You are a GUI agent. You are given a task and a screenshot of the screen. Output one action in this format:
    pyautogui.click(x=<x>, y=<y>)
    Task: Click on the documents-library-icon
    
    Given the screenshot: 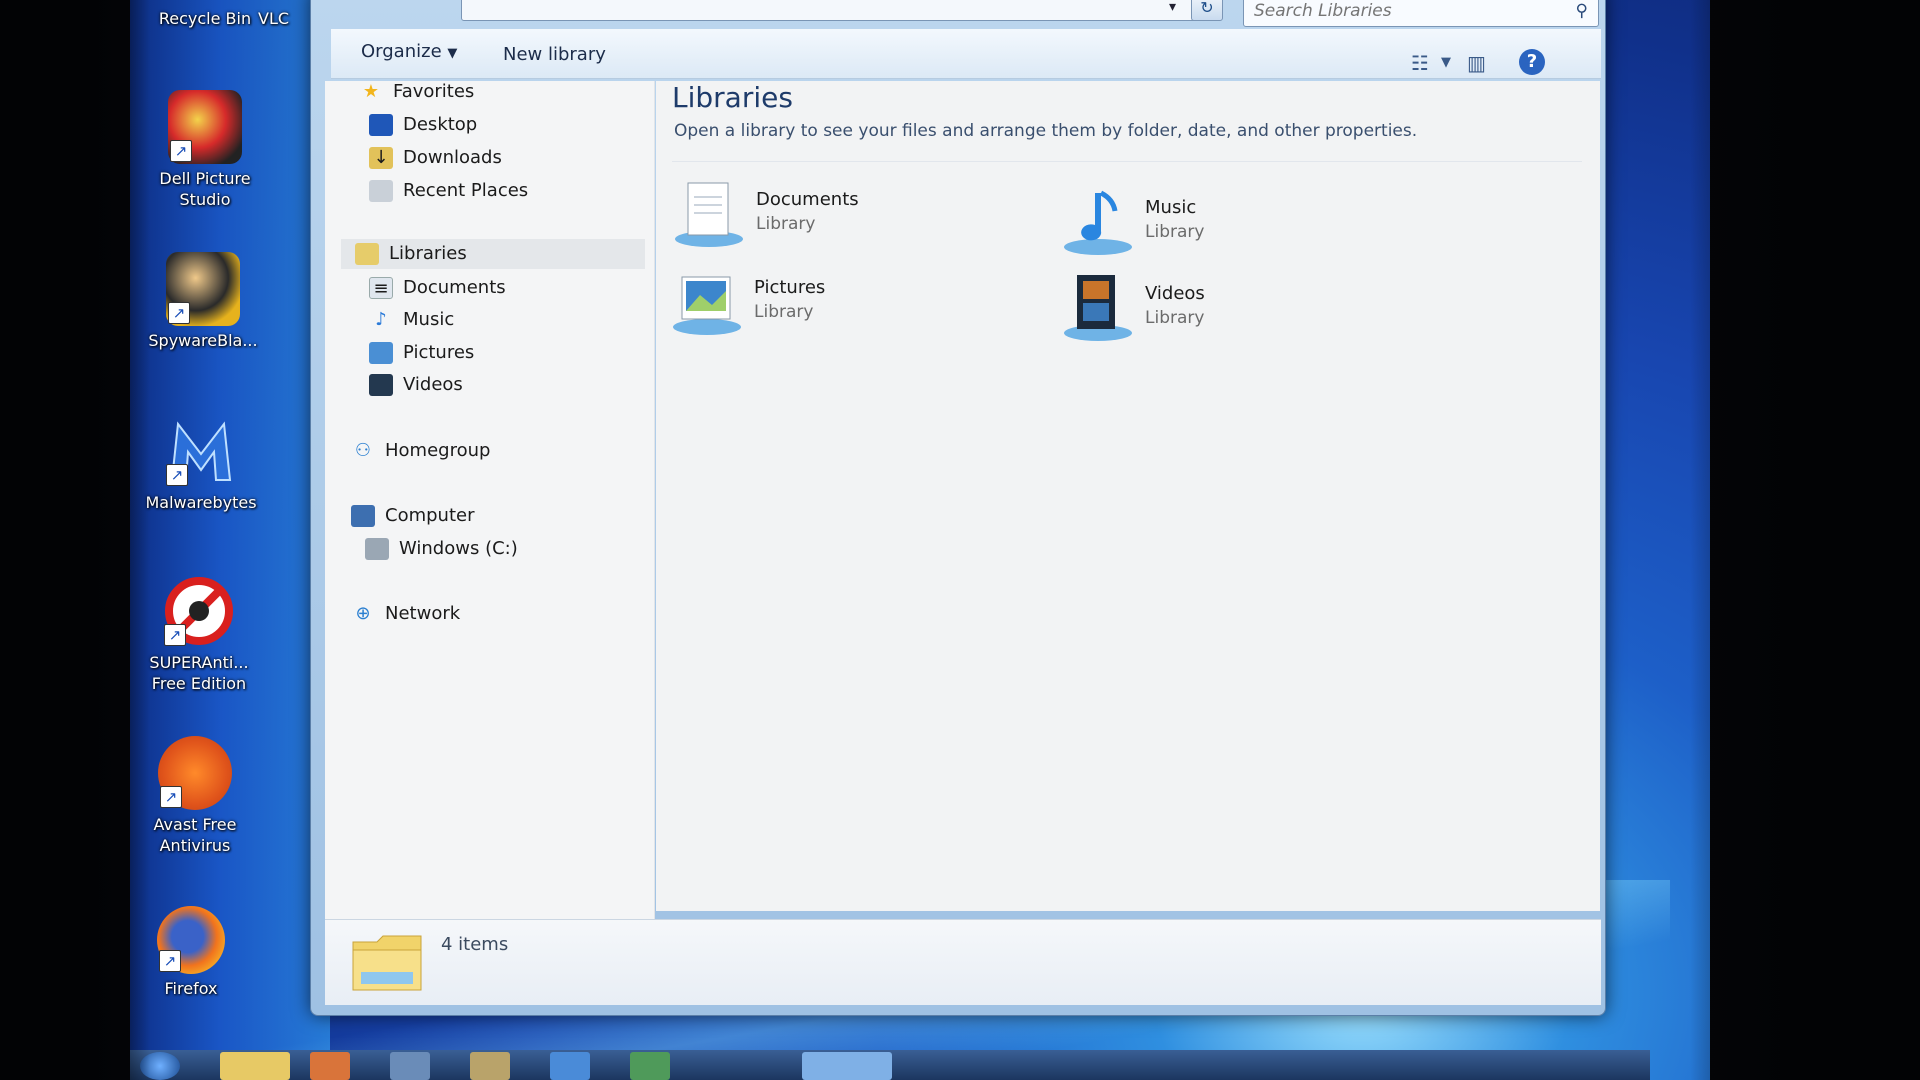 What is the action you would take?
    pyautogui.click(x=709, y=214)
    